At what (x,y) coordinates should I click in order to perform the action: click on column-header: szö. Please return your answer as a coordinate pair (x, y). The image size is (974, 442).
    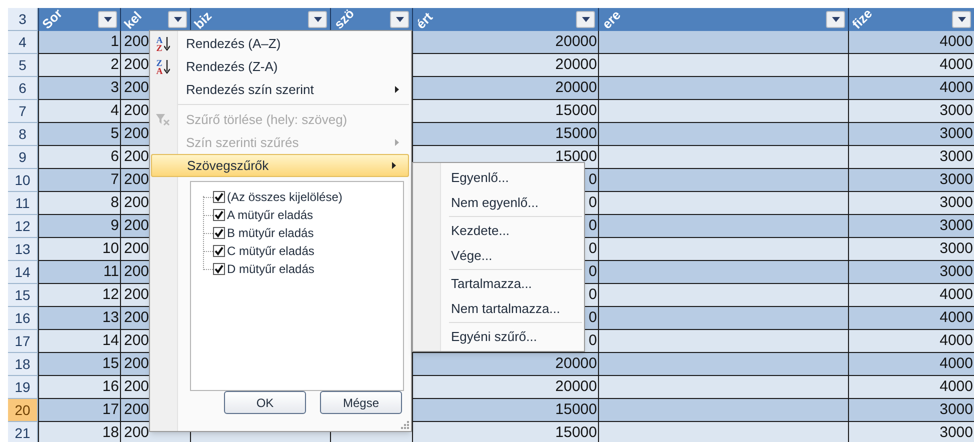
    Looking at the image, I should click on (371, 19).